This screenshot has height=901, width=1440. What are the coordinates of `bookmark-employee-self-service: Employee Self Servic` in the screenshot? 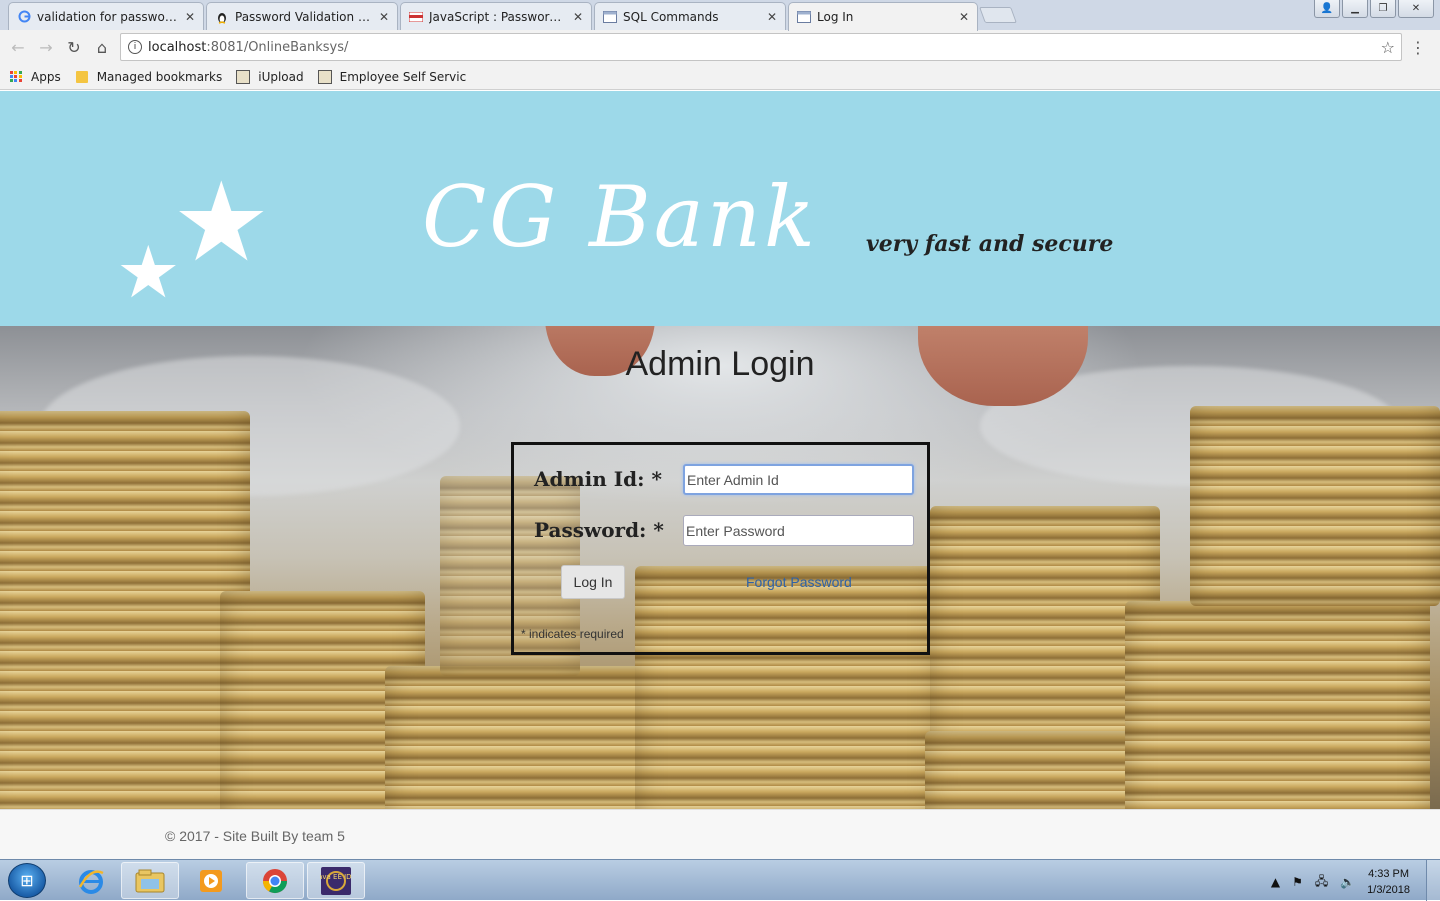 It's located at (392, 76).